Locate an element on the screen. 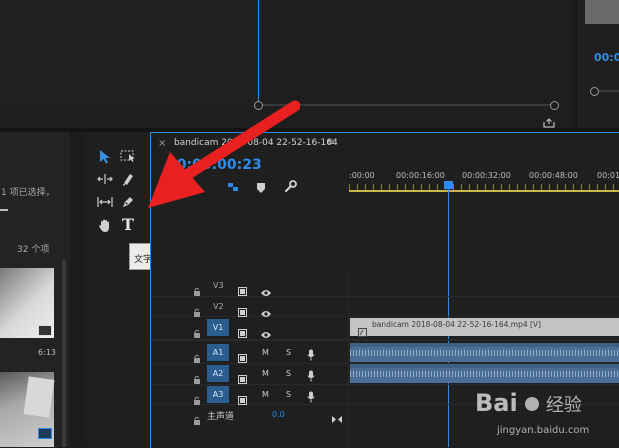 The image size is (619, 448). slip-tool-button is located at coordinates (105, 202).